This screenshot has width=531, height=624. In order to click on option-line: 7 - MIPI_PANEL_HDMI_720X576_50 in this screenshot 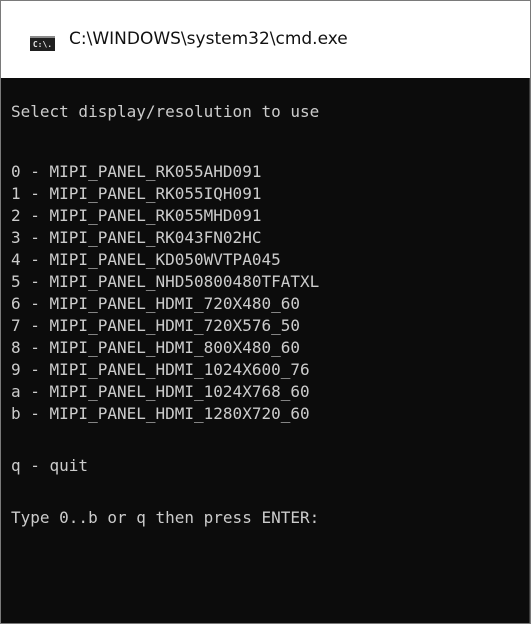, I will do `click(155, 325)`.